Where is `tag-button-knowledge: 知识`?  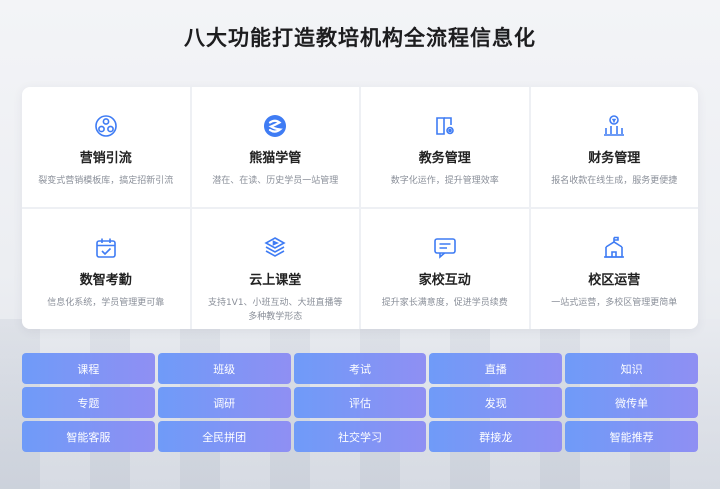
tag-button-knowledge: 知识 is located at coordinates (631, 368).